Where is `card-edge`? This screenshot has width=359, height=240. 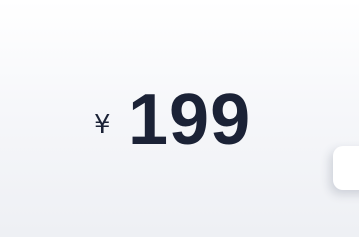 card-edge is located at coordinates (346, 168).